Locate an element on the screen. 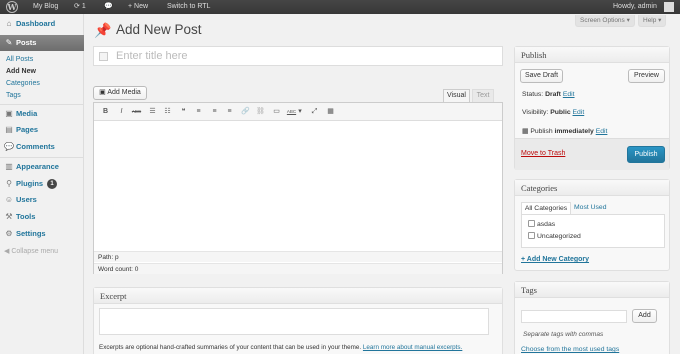 The image size is (680, 354). tab-text: Text is located at coordinates (483, 95).